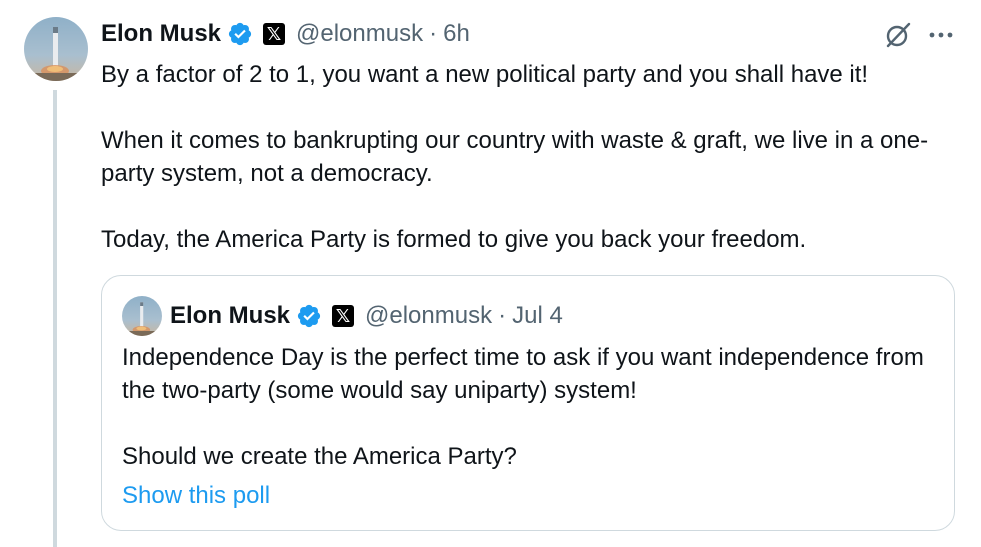 The height and width of the screenshot is (547, 981). I want to click on author-name: Elon Musk, so click(161, 34).